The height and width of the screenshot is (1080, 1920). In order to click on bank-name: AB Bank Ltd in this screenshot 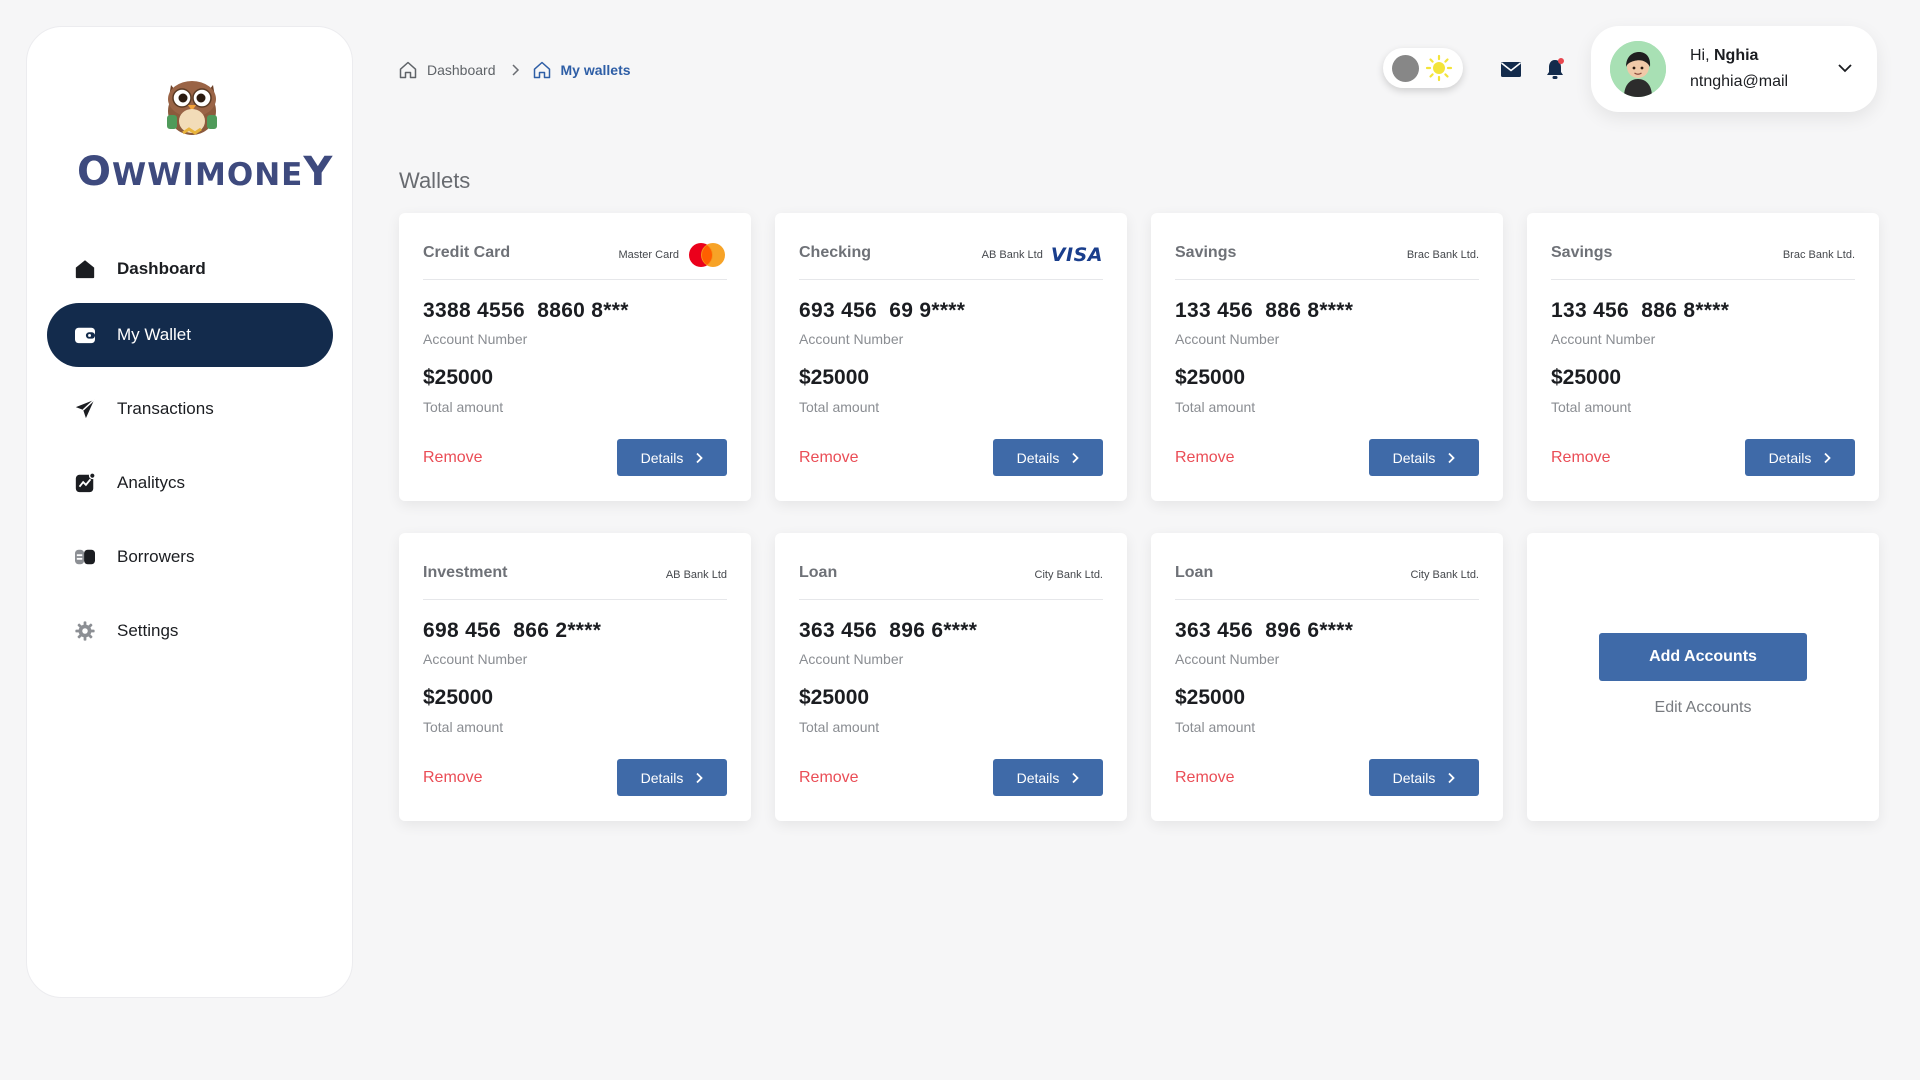, I will do `click(696, 575)`.